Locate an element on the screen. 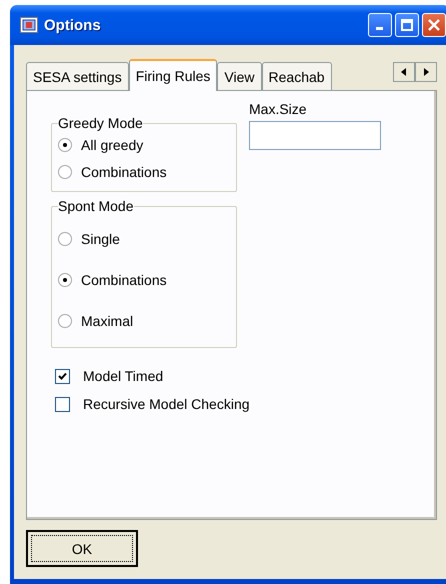 The height and width of the screenshot is (584, 446). scroll-right-button is located at coordinates (426, 72).